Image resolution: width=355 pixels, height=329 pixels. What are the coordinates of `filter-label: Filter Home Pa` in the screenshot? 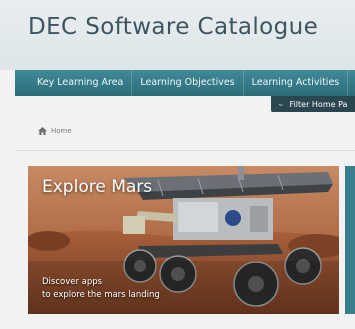 It's located at (318, 104).